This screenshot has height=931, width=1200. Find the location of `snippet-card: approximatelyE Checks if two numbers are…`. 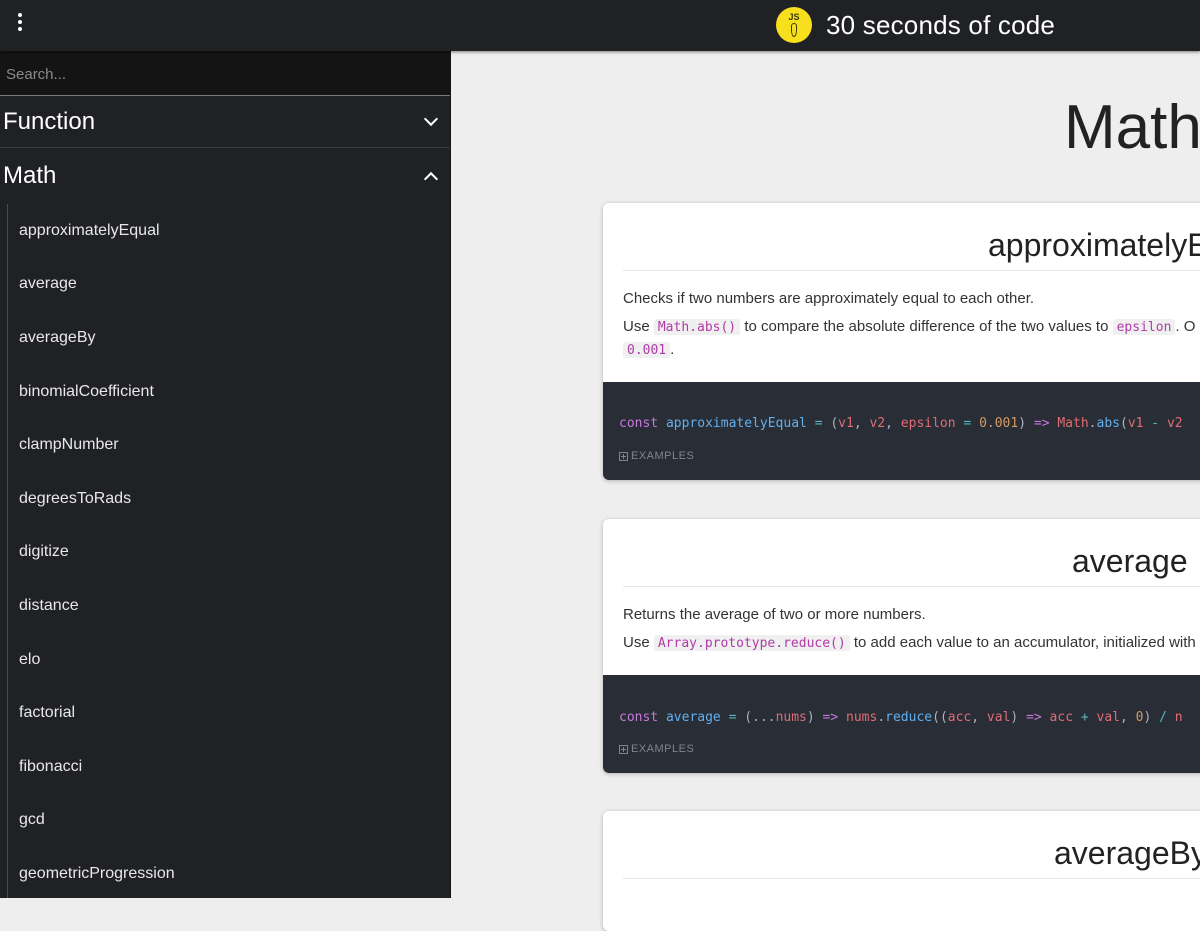

snippet-card: approximatelyE Checks if two numbers are… is located at coordinates (901, 341).